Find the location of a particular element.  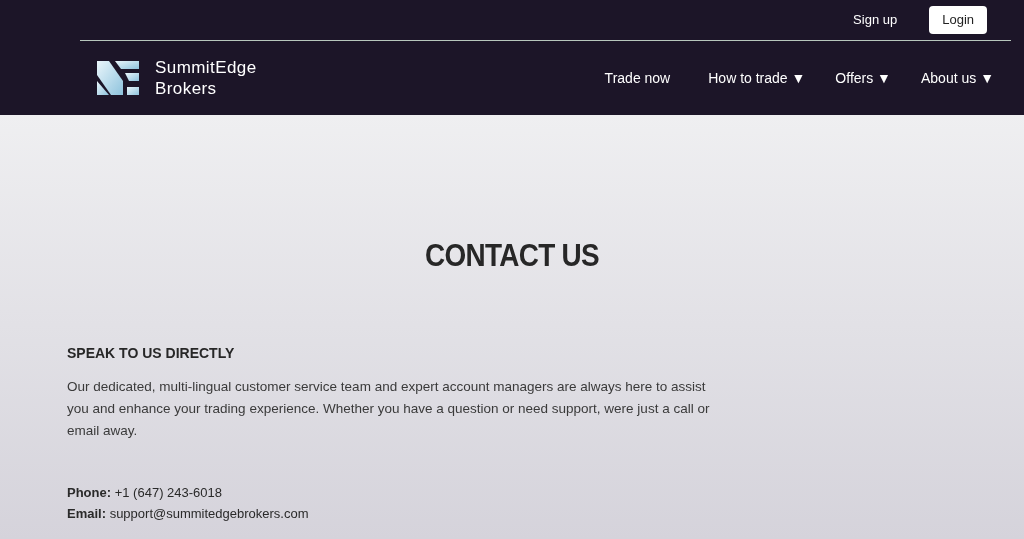

section-text: Our dedicated, multi-lingual customer service team and expert account managers are always here to assist you and enhance your trading experience. Whether you have a question or need support, were just a call or email away. is located at coordinates (389, 409).